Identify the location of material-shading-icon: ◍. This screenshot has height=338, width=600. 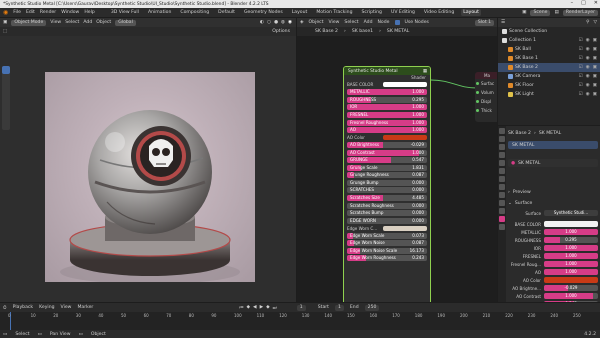
(283, 22).